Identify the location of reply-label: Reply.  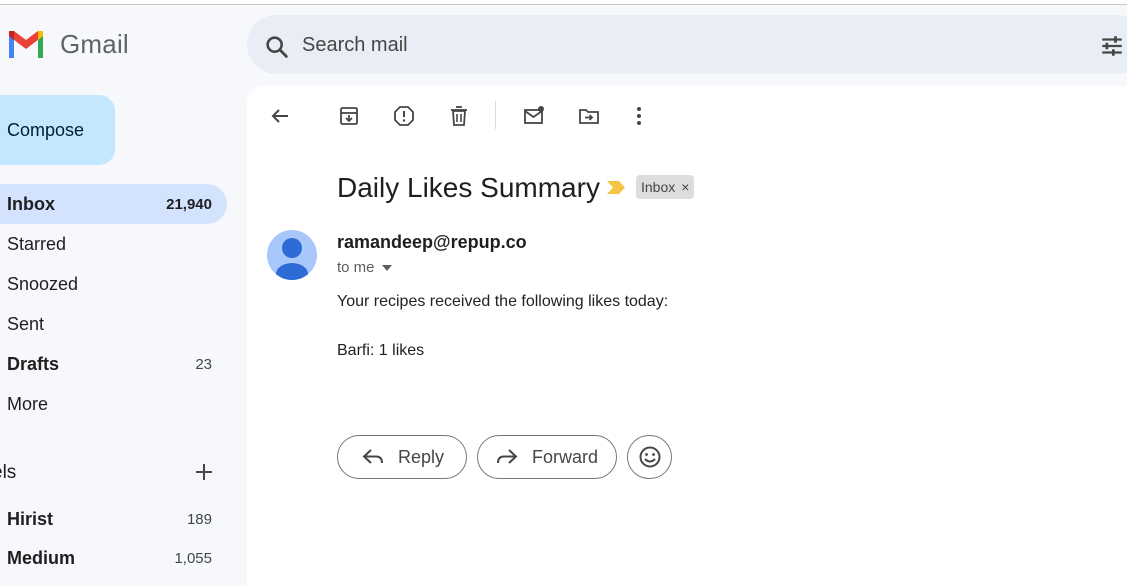
(421, 456).